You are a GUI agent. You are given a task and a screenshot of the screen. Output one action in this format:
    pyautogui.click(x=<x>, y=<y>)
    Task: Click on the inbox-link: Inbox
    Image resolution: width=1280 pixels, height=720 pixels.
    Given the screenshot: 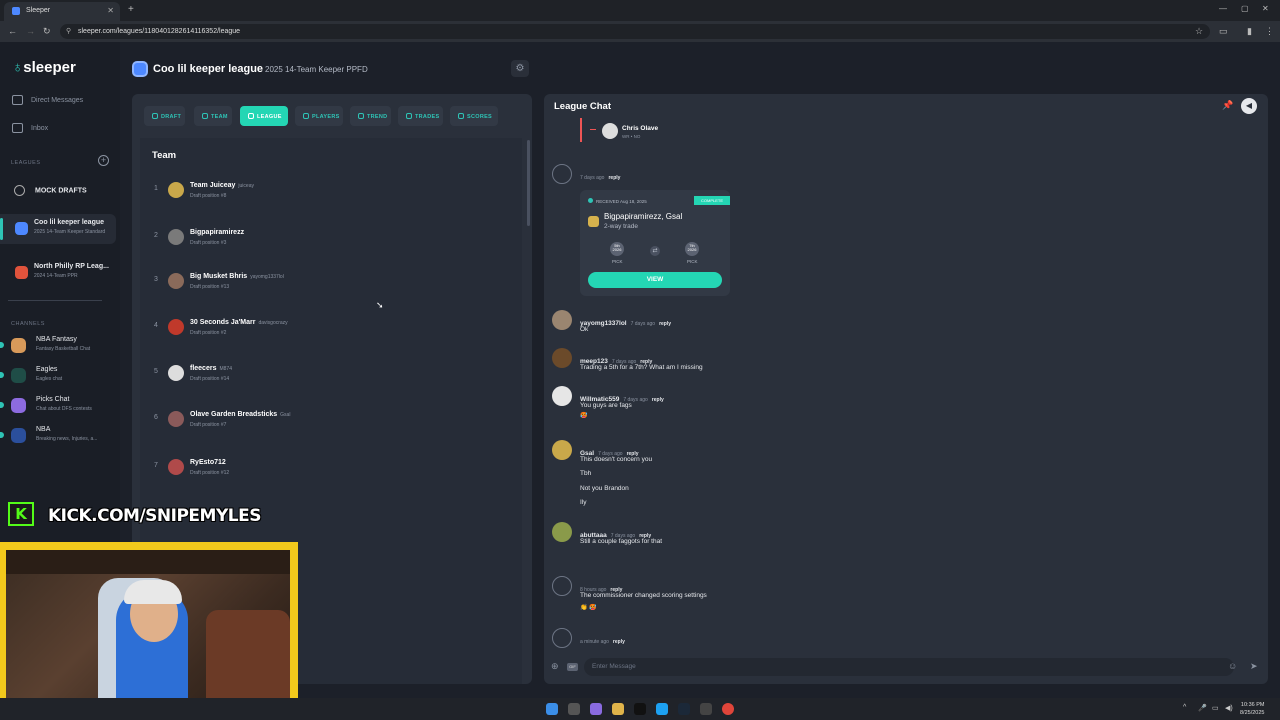 What is the action you would take?
    pyautogui.click(x=30, y=128)
    